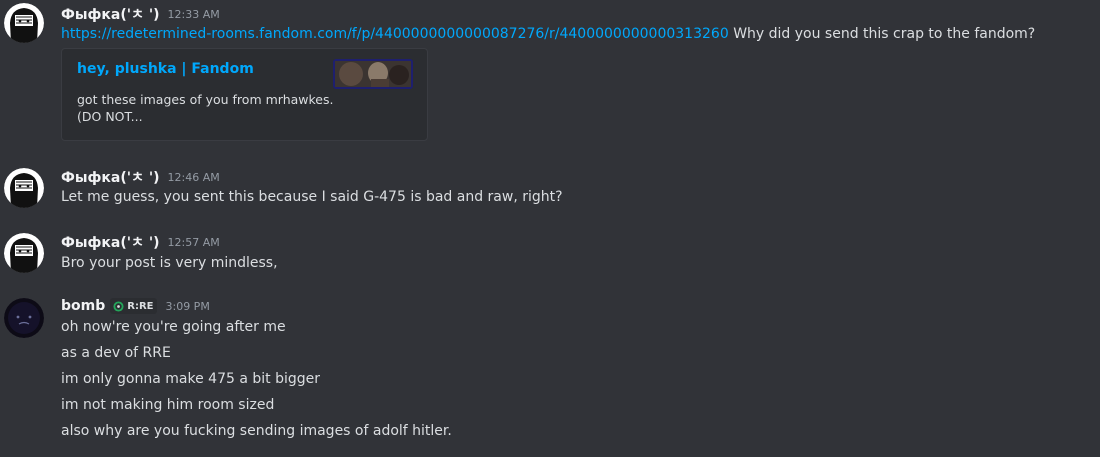 The width and height of the screenshot is (1100, 457). I want to click on role-badge: R:RE, so click(134, 306).